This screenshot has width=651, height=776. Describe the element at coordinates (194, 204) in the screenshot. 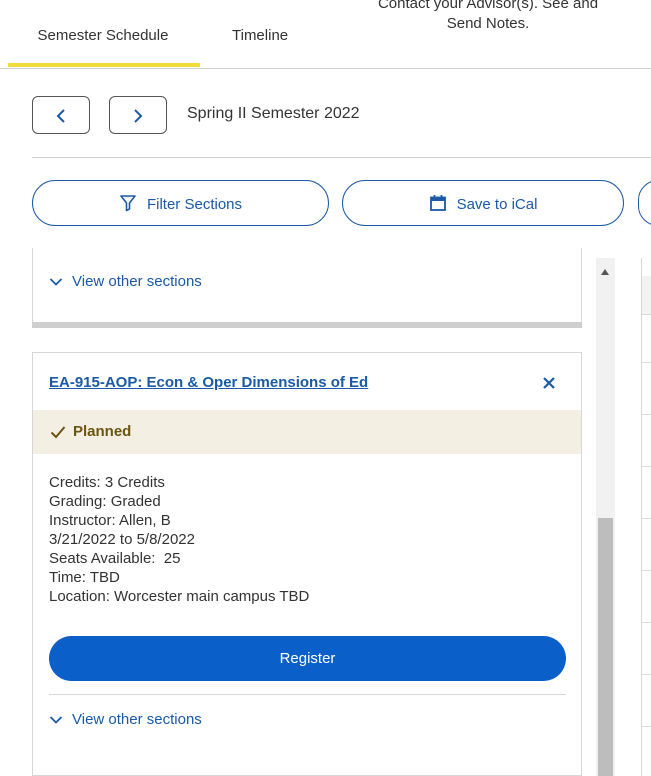

I see `filter-sections-label: Filter Sections` at that location.